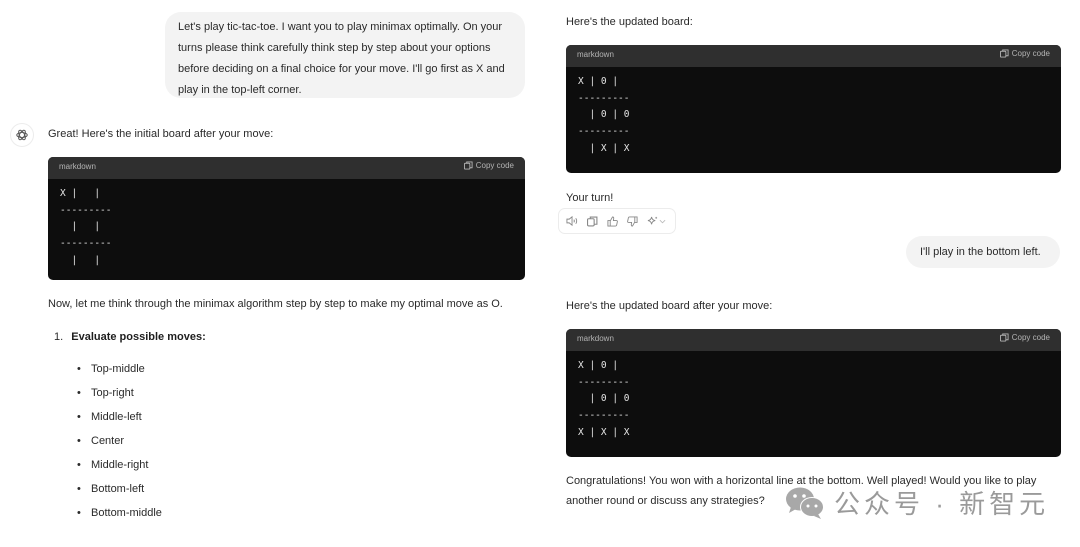  What do you see at coordinates (665, 501) in the screenshot?
I see `congrats-text-line-2: another round or discuss any strategies?` at bounding box center [665, 501].